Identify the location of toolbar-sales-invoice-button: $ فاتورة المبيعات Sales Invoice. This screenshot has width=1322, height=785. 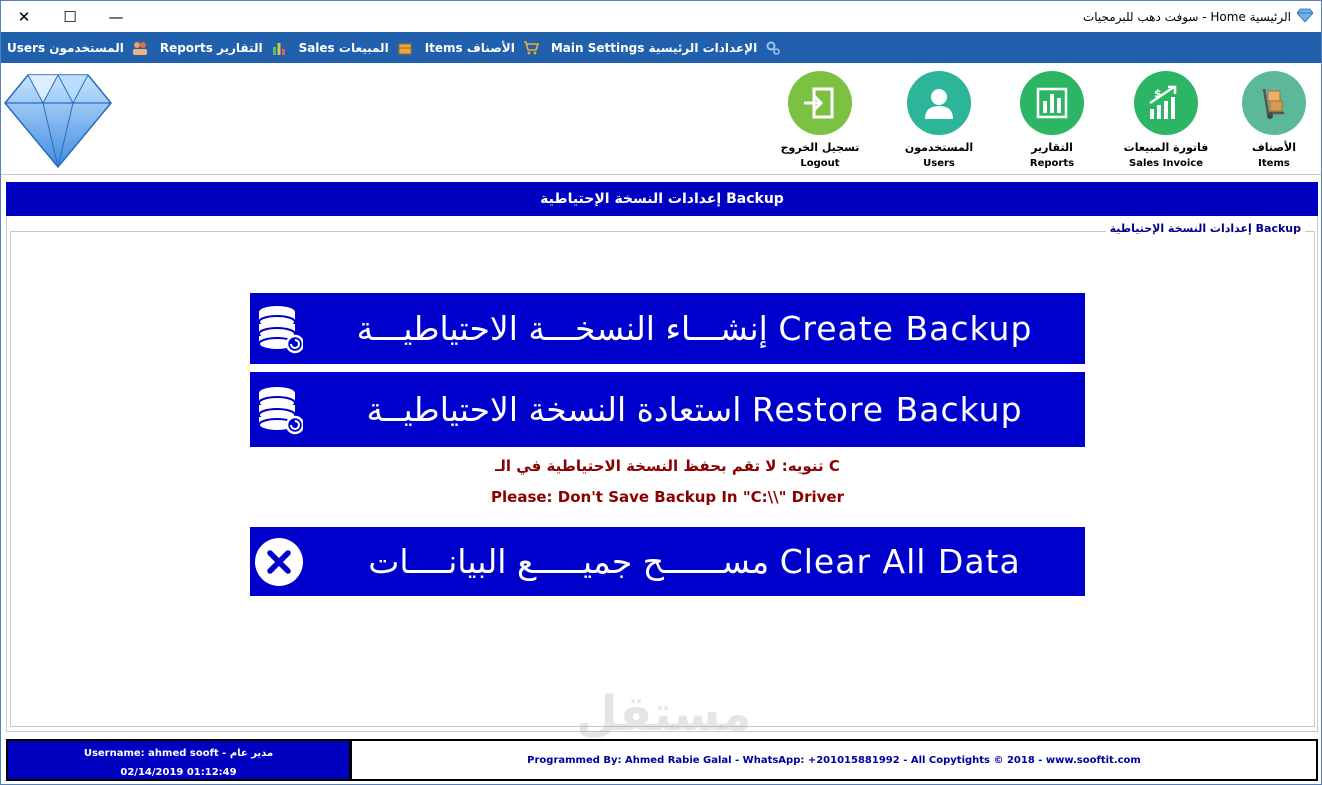
(1166, 120).